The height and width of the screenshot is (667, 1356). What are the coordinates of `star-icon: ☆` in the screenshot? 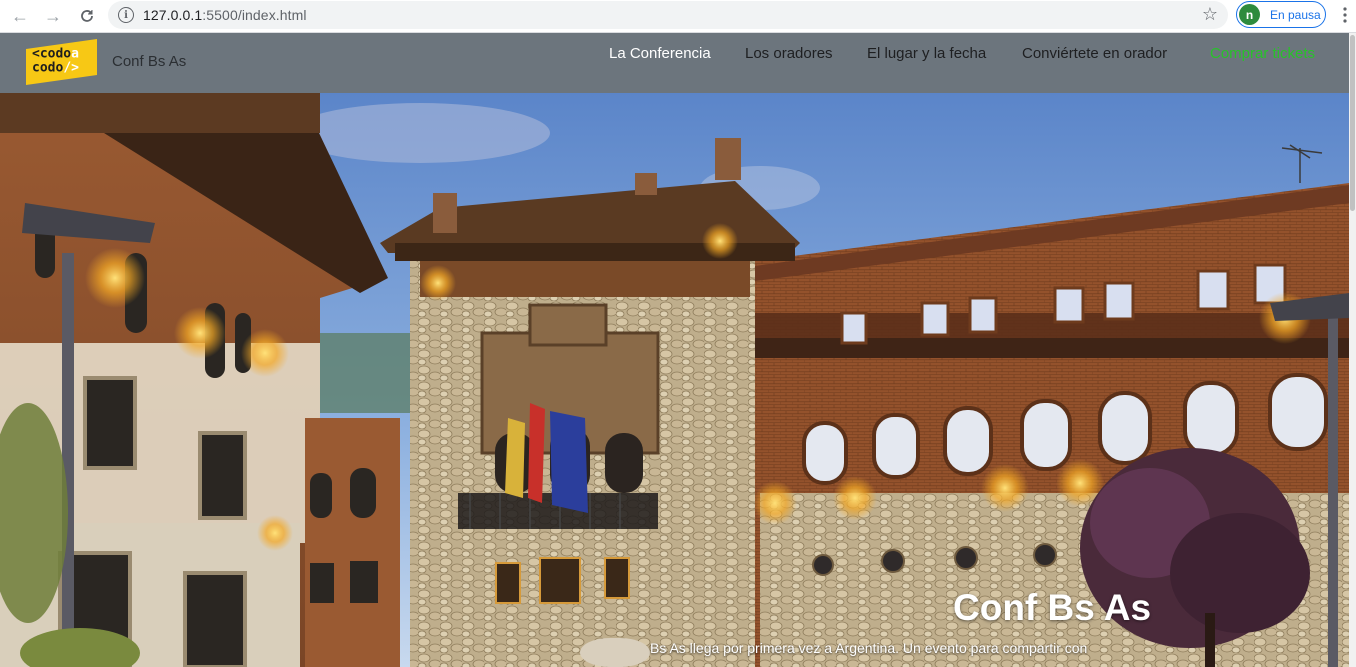 It's located at (1210, 14).